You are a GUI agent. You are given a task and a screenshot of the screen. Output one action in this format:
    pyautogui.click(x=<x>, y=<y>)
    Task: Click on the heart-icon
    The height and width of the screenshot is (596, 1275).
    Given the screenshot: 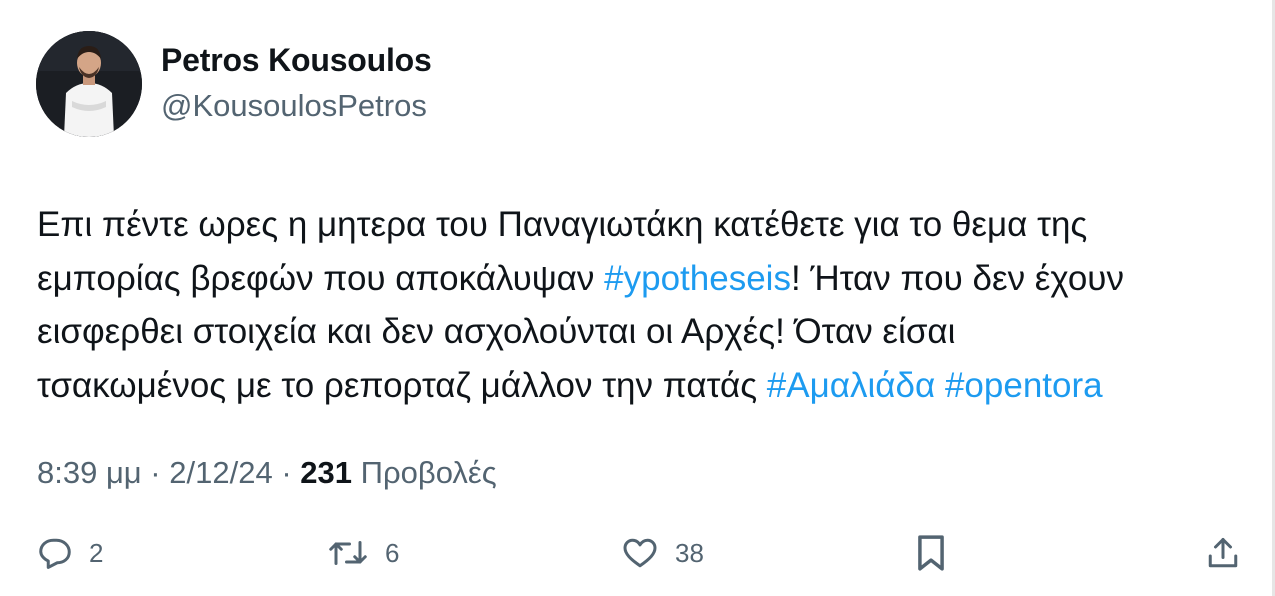 What is the action you would take?
    pyautogui.click(x=640, y=553)
    